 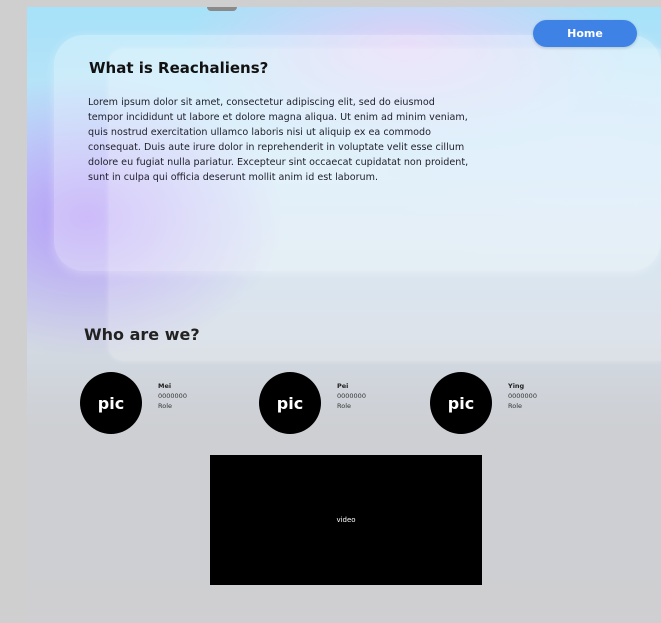 What do you see at coordinates (222, 9) in the screenshot?
I see `top-edge-tab` at bounding box center [222, 9].